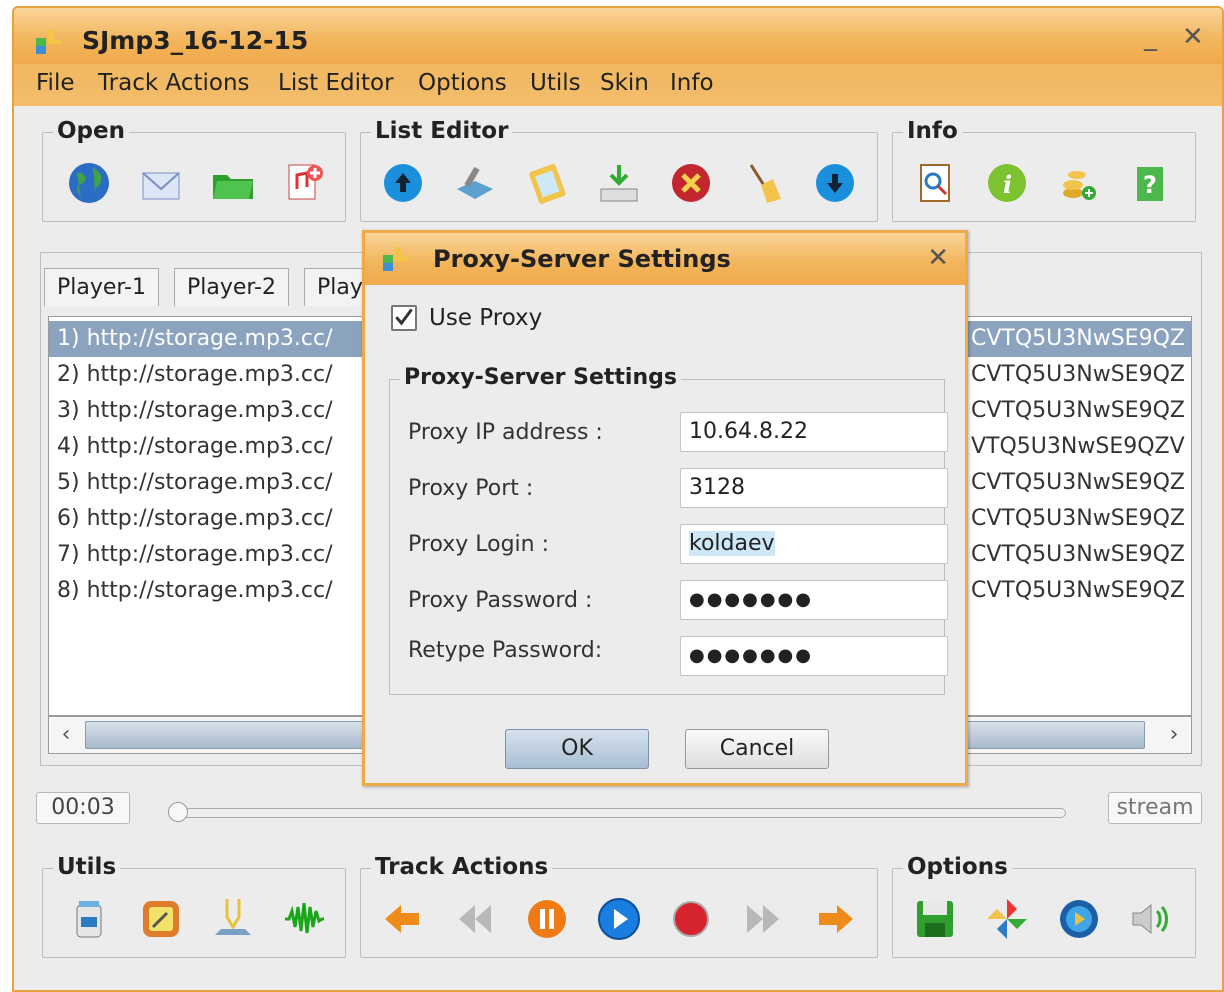 The height and width of the screenshot is (992, 1224). Describe the element at coordinates (757, 749) in the screenshot. I see `cancel-button: Cancel` at that location.